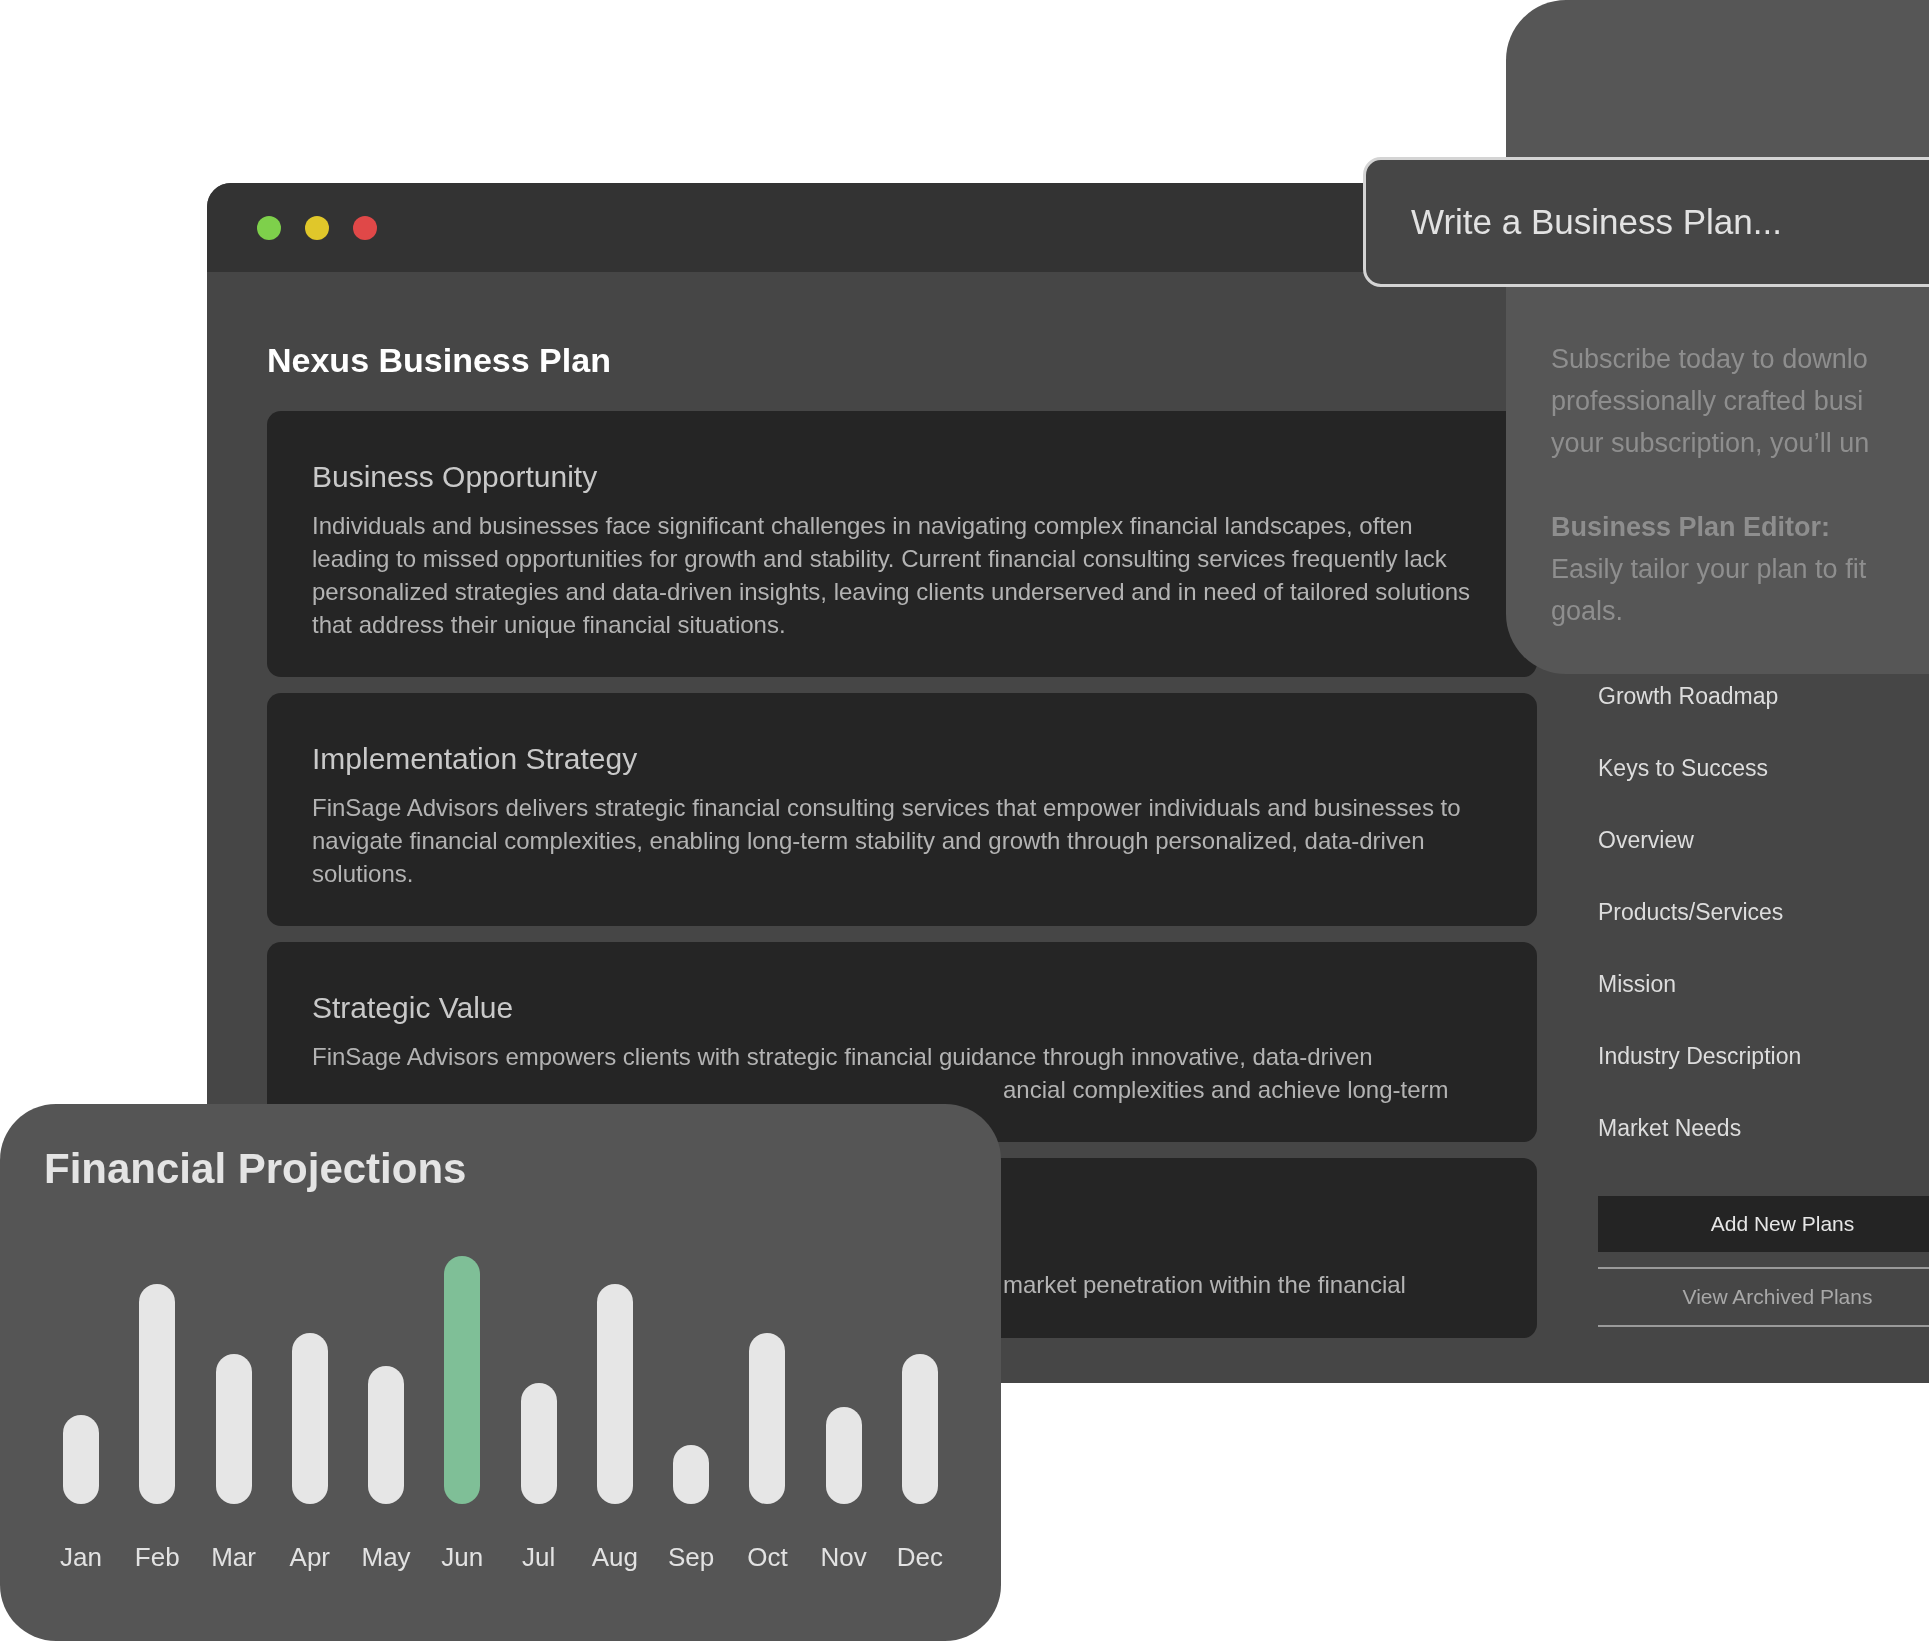 This screenshot has height=1641, width=1929. Describe the element at coordinates (1763, 1297) in the screenshot. I see `archived-plans-button: View Archived Plans` at that location.